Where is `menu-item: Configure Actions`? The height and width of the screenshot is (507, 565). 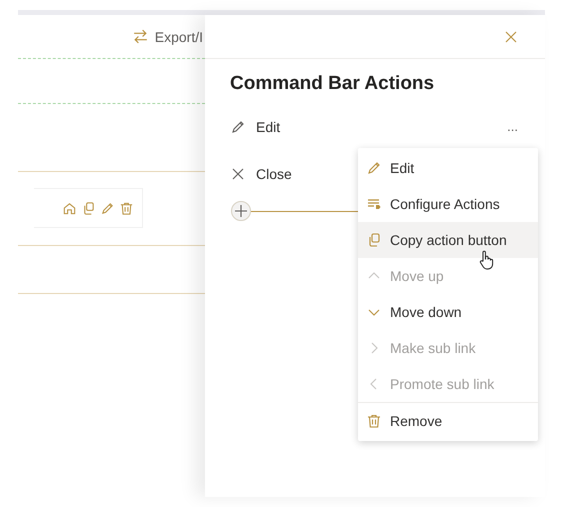
menu-item: Configure Actions is located at coordinates (448, 204).